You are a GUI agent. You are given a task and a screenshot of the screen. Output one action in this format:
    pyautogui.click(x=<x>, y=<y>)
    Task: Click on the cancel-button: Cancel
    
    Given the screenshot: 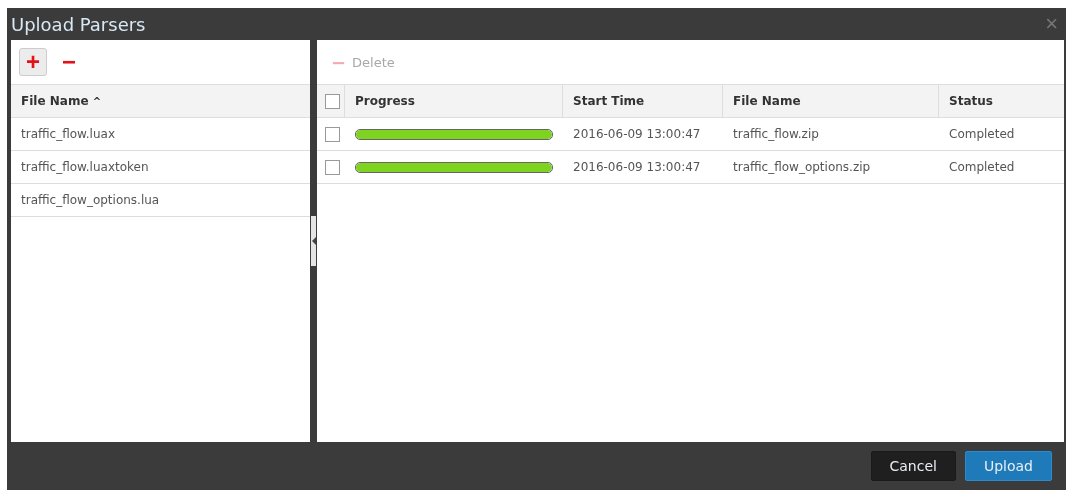 What is the action you would take?
    pyautogui.click(x=913, y=466)
    